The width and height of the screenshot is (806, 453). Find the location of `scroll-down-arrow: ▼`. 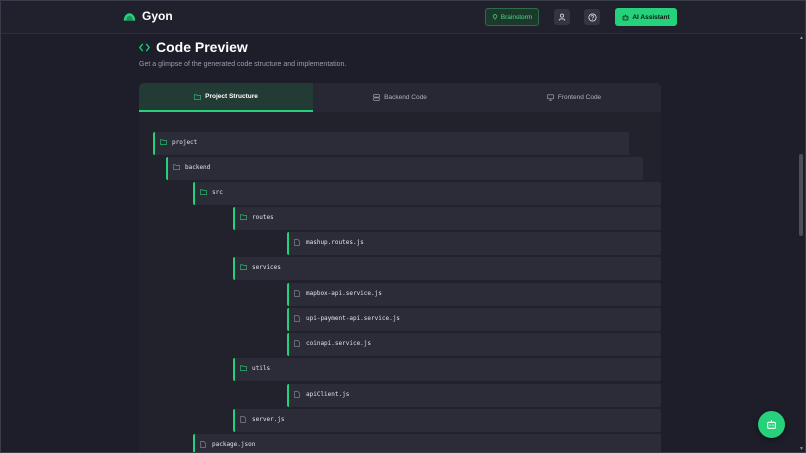

scroll-down-arrow: ▼ is located at coordinates (801, 449).